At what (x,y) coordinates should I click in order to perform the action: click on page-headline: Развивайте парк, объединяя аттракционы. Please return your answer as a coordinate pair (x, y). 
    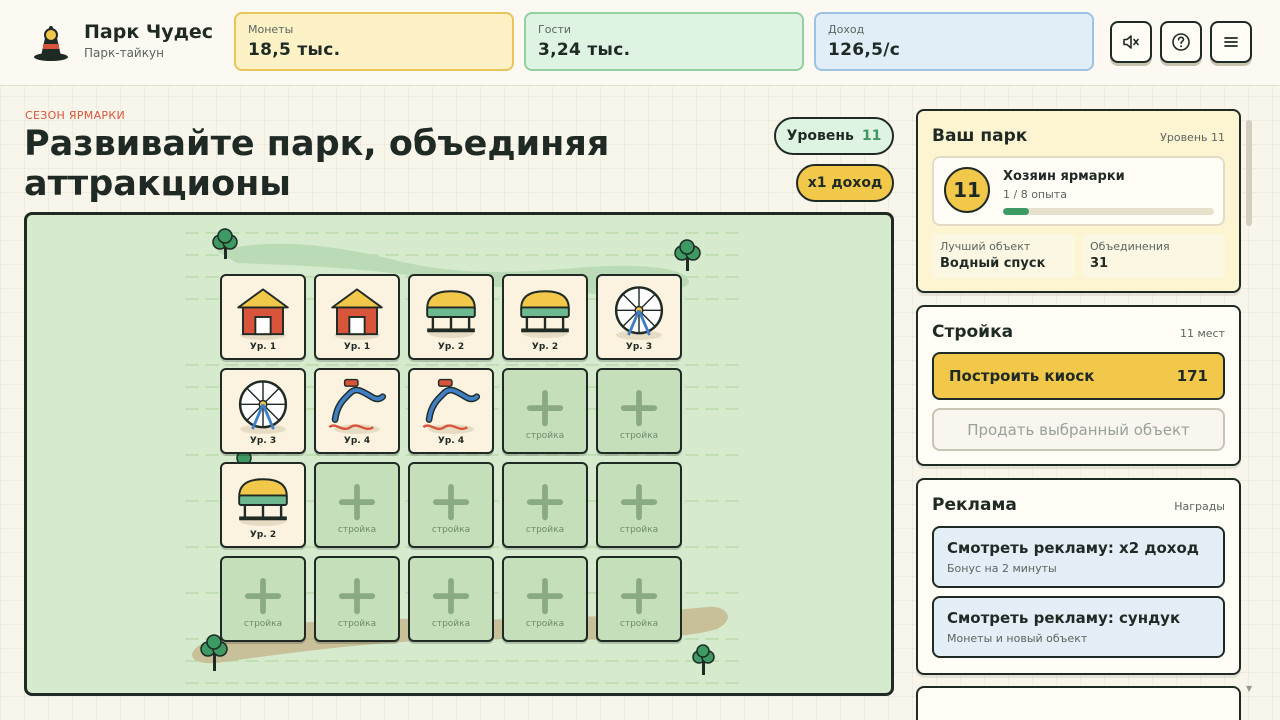
    Looking at the image, I should click on (317, 164).